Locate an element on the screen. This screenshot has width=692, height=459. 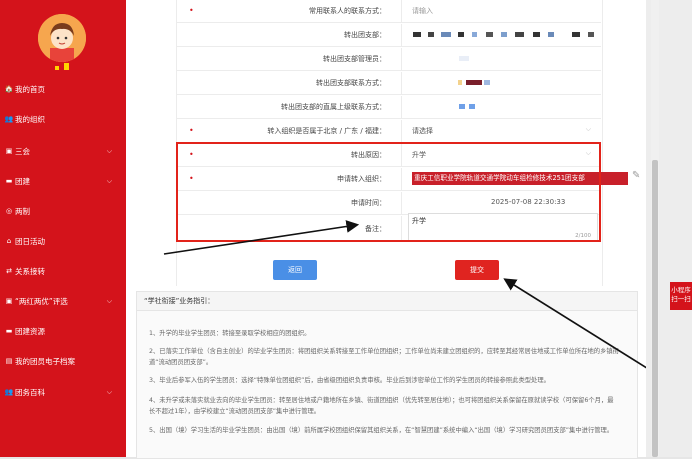
mini-program-label: 小程序 扫一扫 is located at coordinates (681, 294).